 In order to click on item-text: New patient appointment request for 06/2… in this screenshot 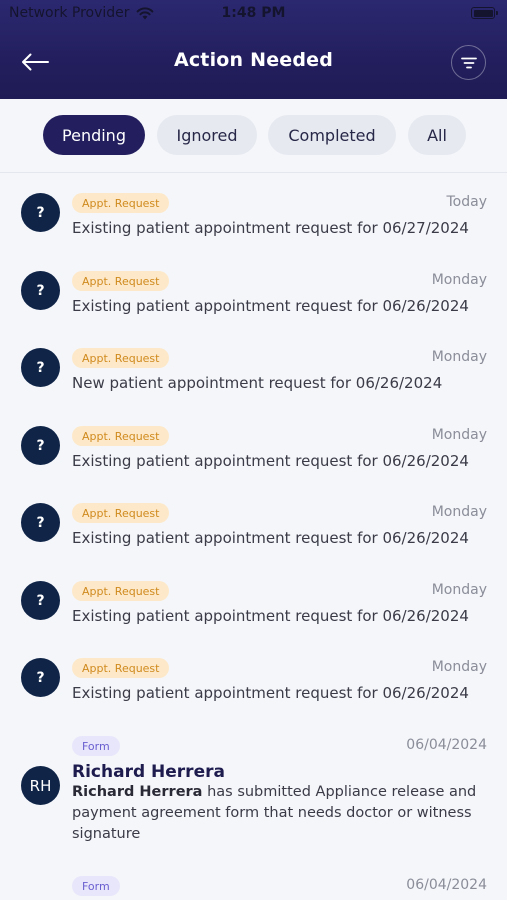, I will do `click(257, 383)`.